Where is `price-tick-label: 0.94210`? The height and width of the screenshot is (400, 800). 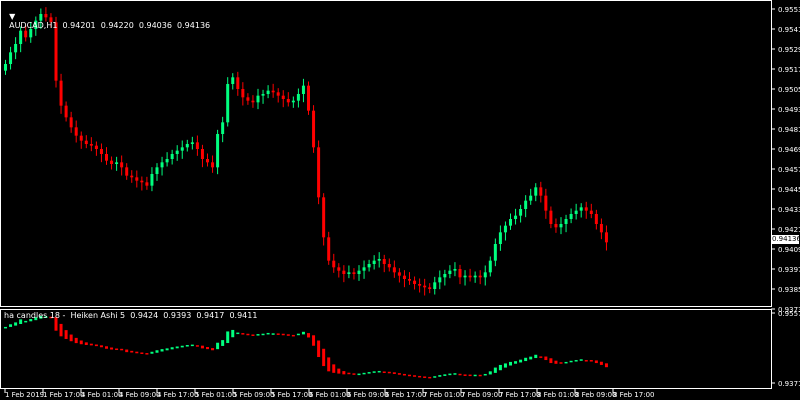 price-tick-label: 0.94210 is located at coordinates (789, 230).